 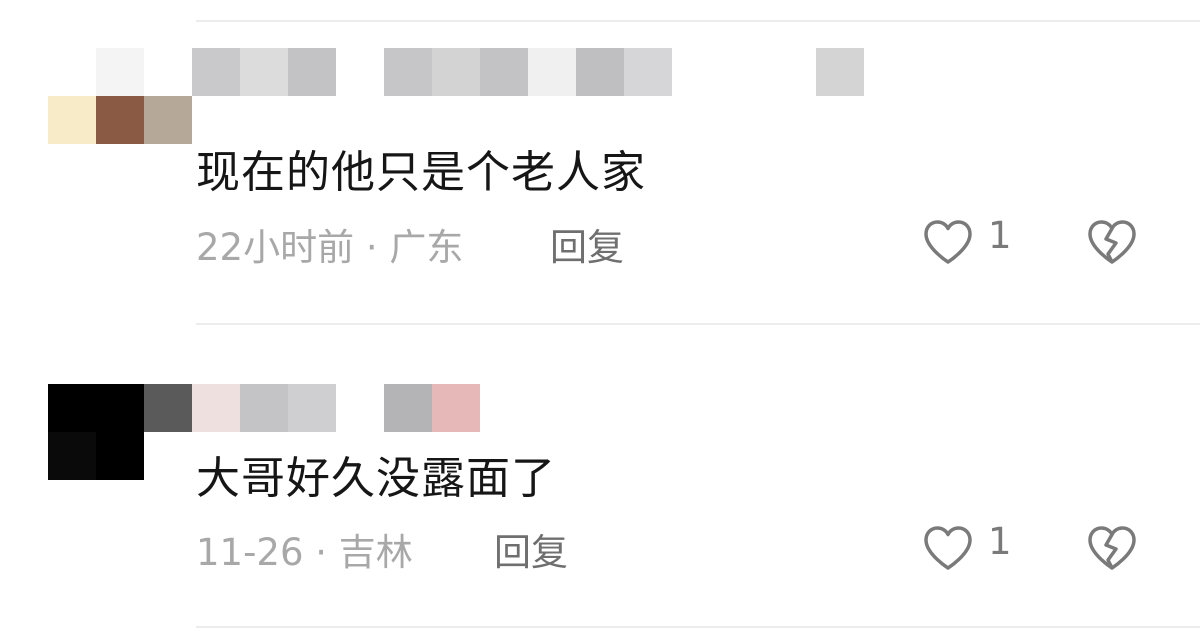 I want to click on comment-time-location: 22小时前 · 广东, so click(x=330, y=247).